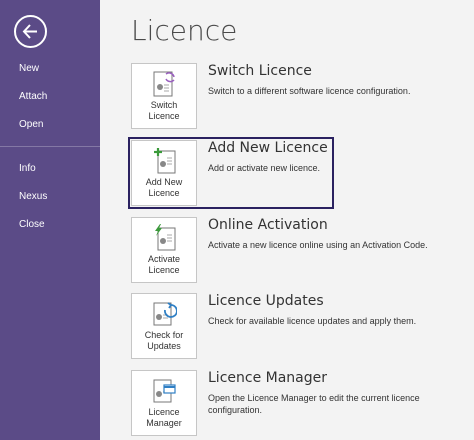 This screenshot has height=440, width=474. Describe the element at coordinates (266, 301) in the screenshot. I see `option-title: Licence Updates` at that location.